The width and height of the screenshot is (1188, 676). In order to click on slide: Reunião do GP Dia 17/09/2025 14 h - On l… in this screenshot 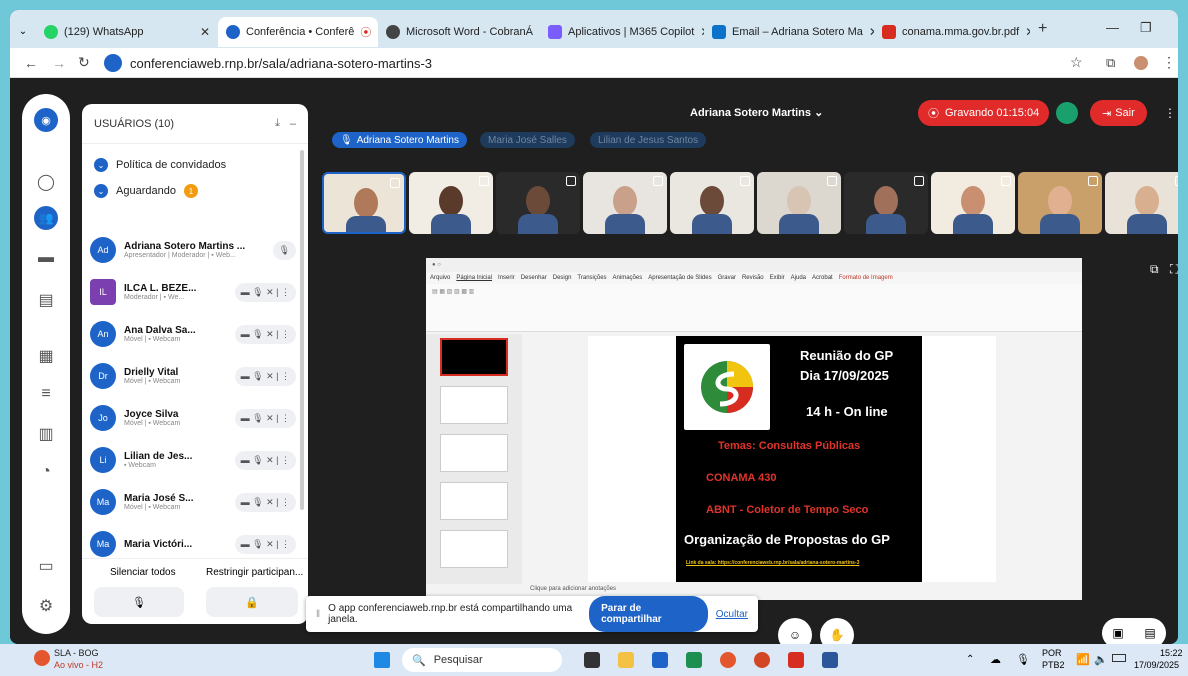, I will do `click(799, 459)`.